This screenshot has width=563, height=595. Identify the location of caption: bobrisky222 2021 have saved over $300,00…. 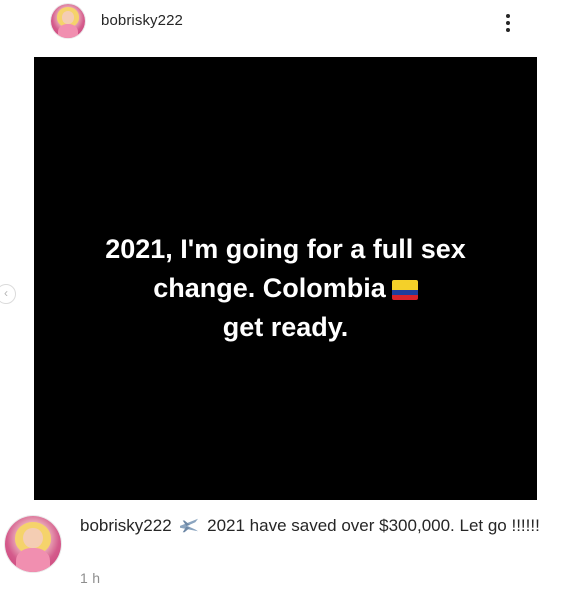
(315, 525).